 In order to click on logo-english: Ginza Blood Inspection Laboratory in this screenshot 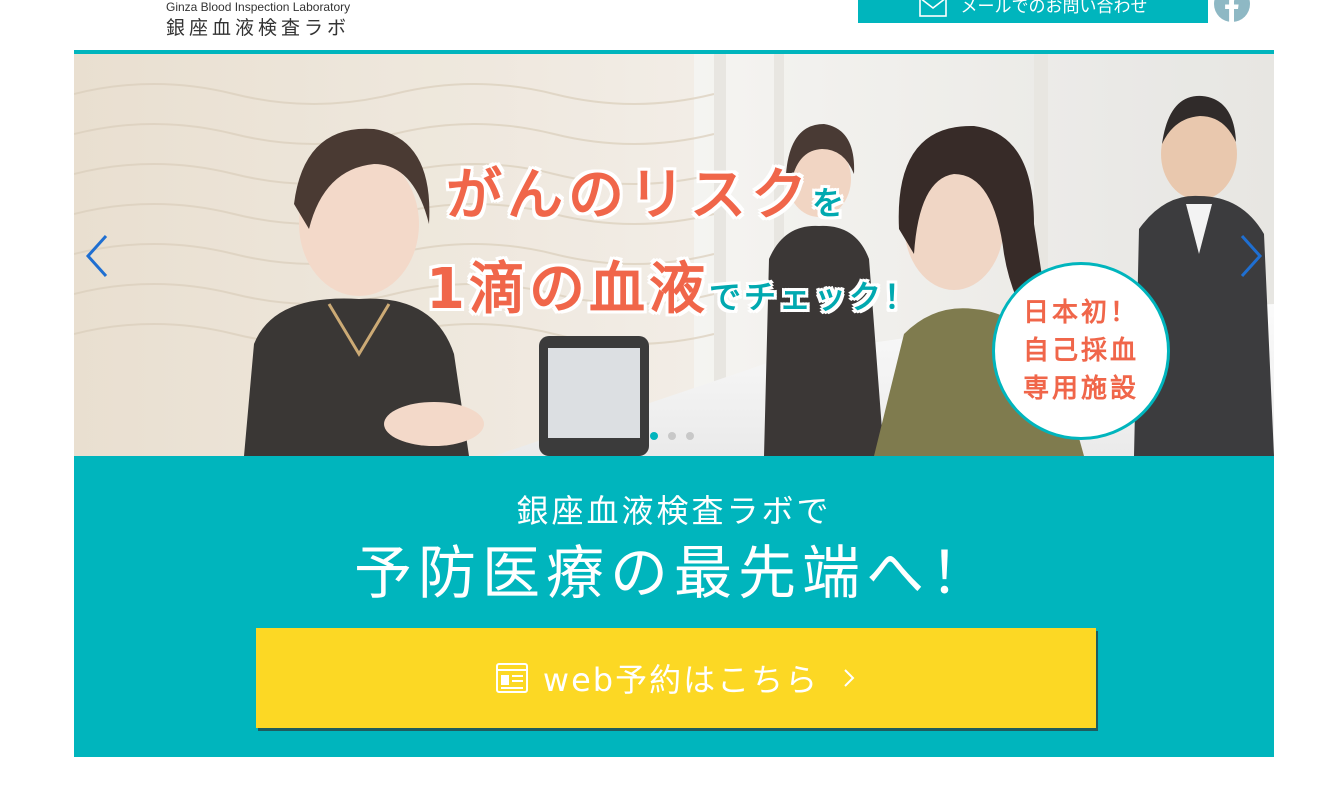, I will do `click(258, 7)`.